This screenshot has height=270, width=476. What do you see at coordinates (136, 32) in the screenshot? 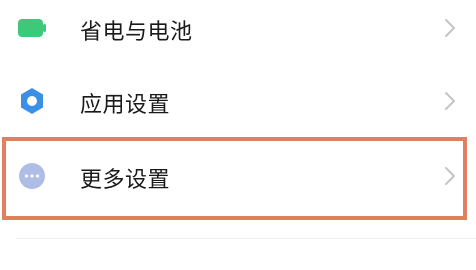
I see `settings-item-label: 省电与电池` at bounding box center [136, 32].